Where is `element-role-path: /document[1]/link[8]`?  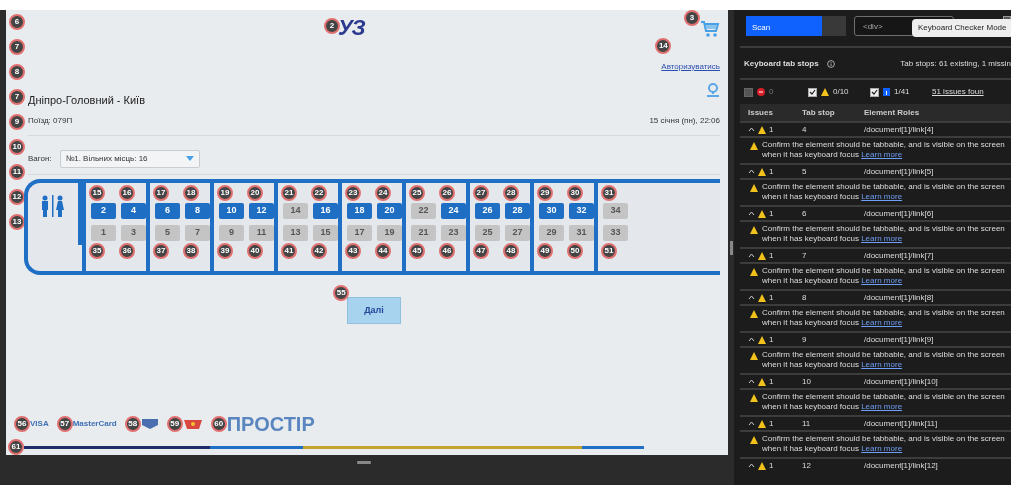
element-role-path: /document[1]/link[8] is located at coordinates (899, 297).